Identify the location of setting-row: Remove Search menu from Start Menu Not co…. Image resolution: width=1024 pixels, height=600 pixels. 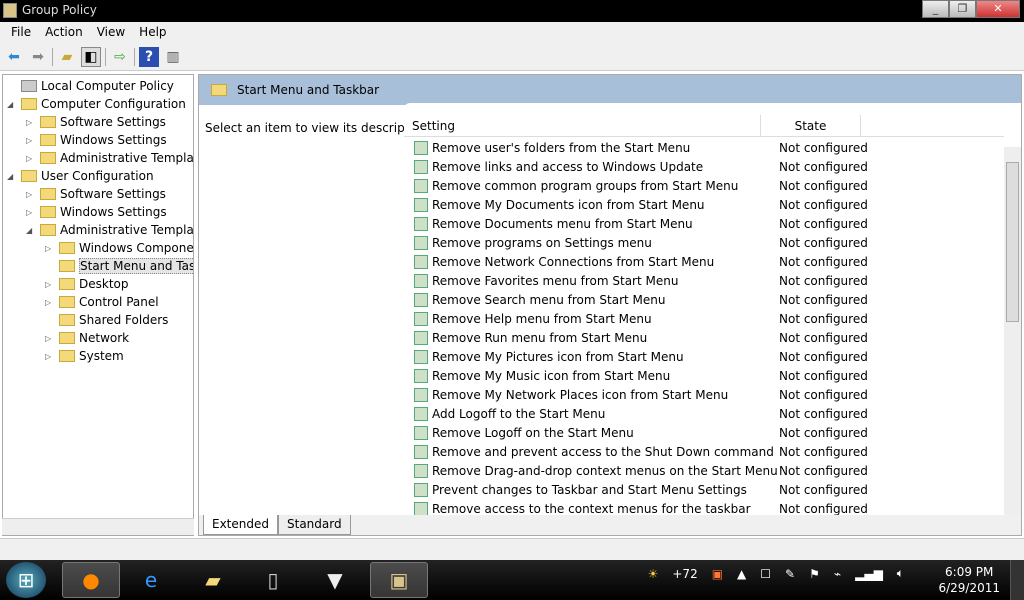
(709, 299).